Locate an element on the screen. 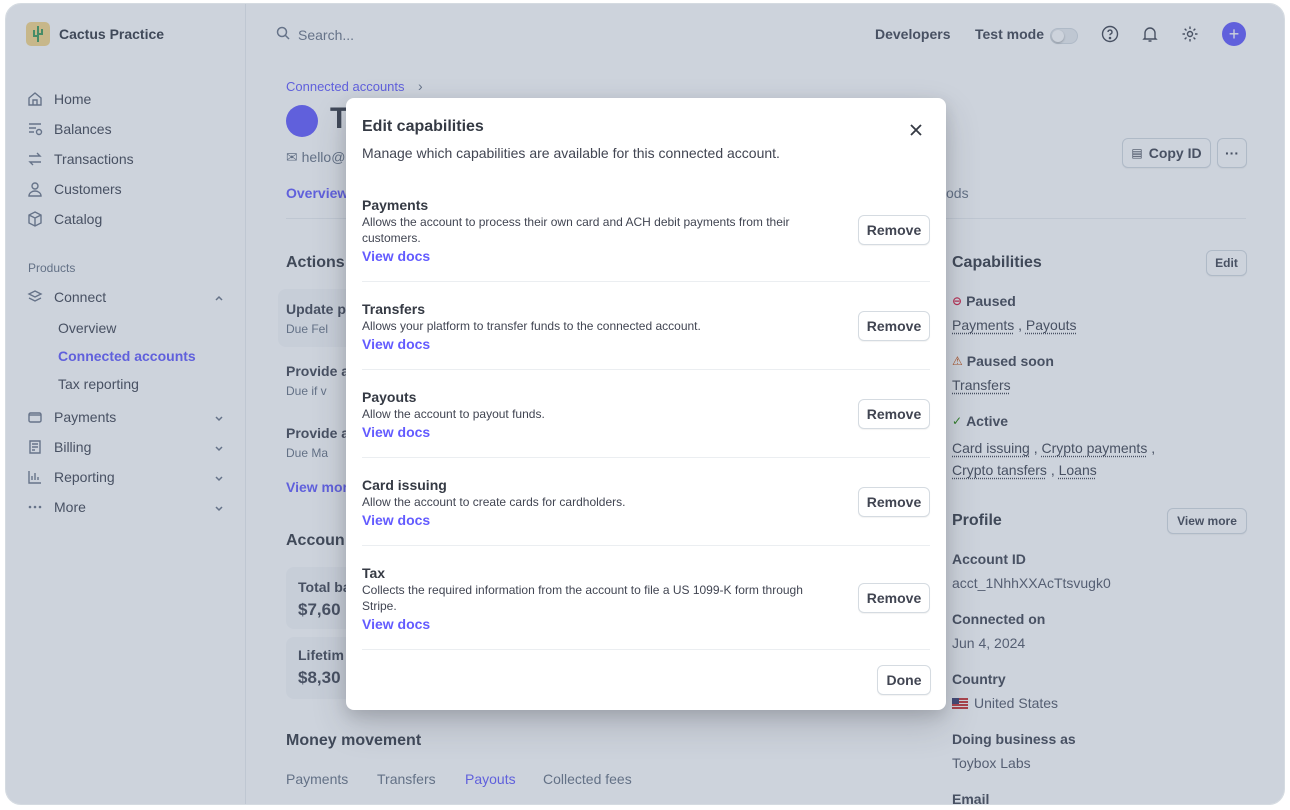  capability-title: Tax is located at coordinates (374, 573).